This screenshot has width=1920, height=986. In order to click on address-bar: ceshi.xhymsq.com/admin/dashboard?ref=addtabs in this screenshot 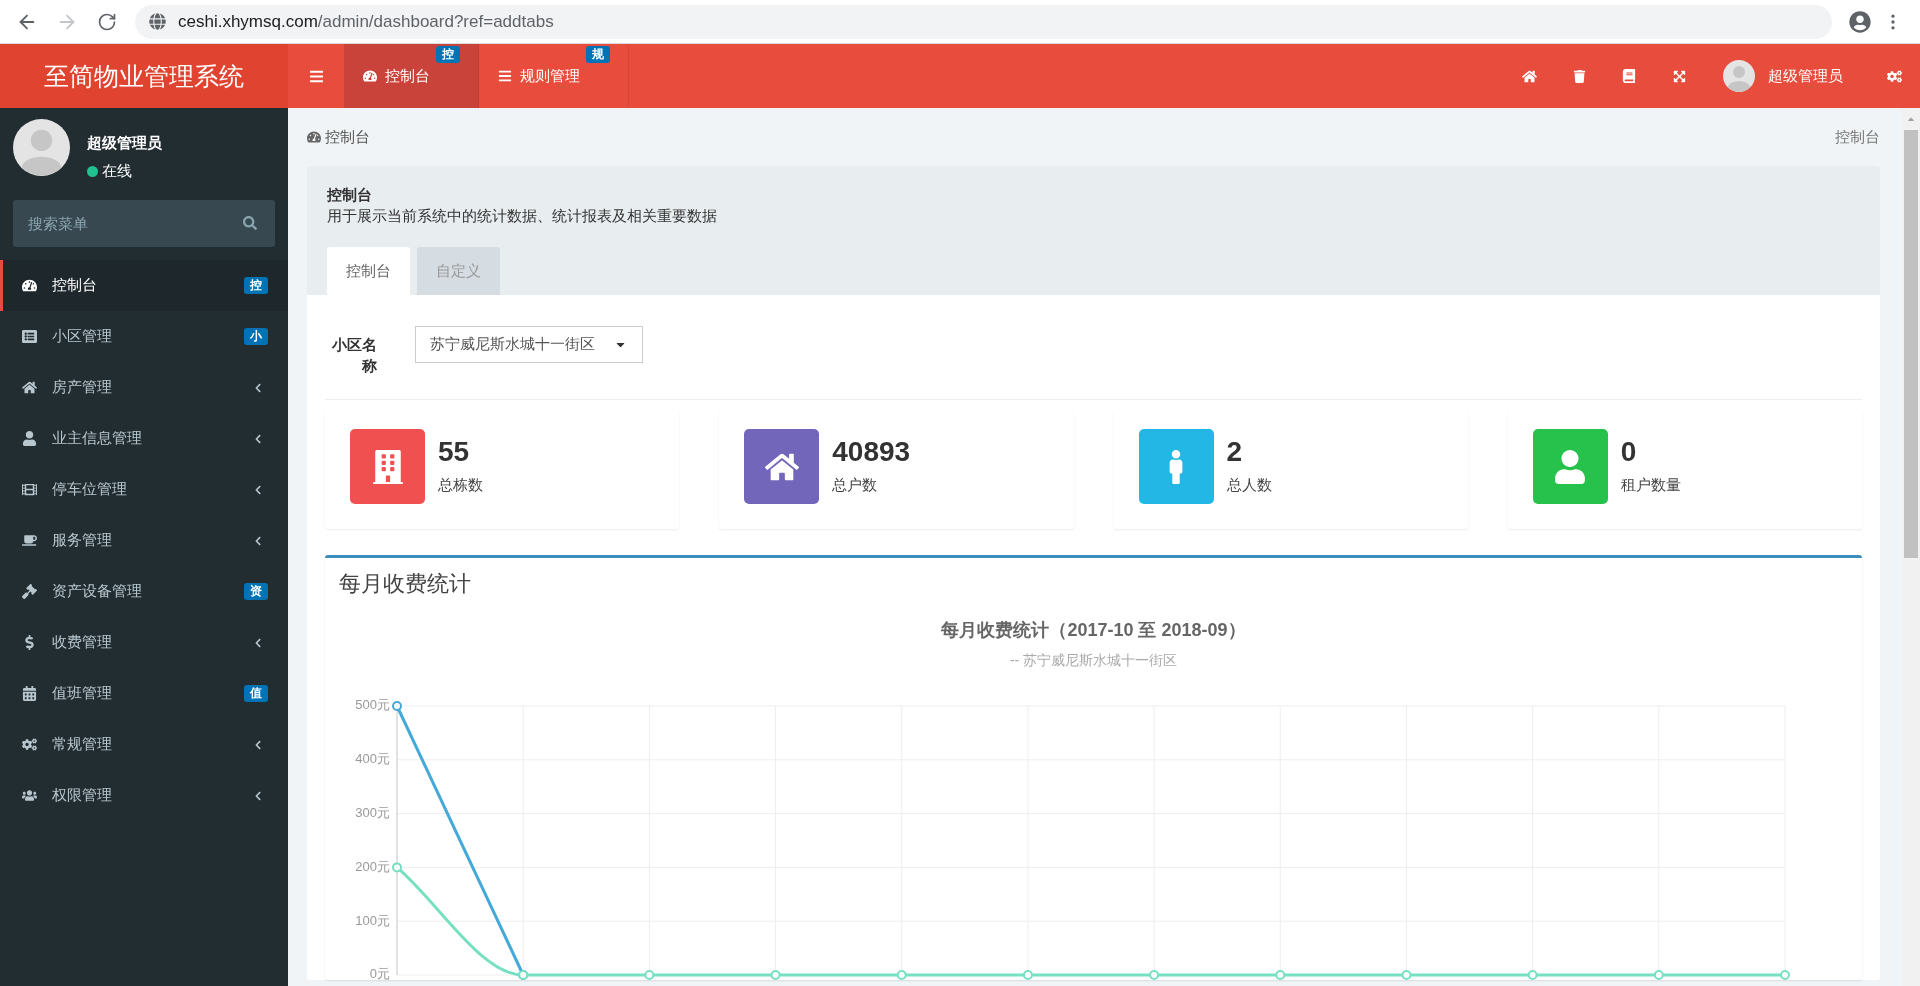, I will do `click(983, 21)`.